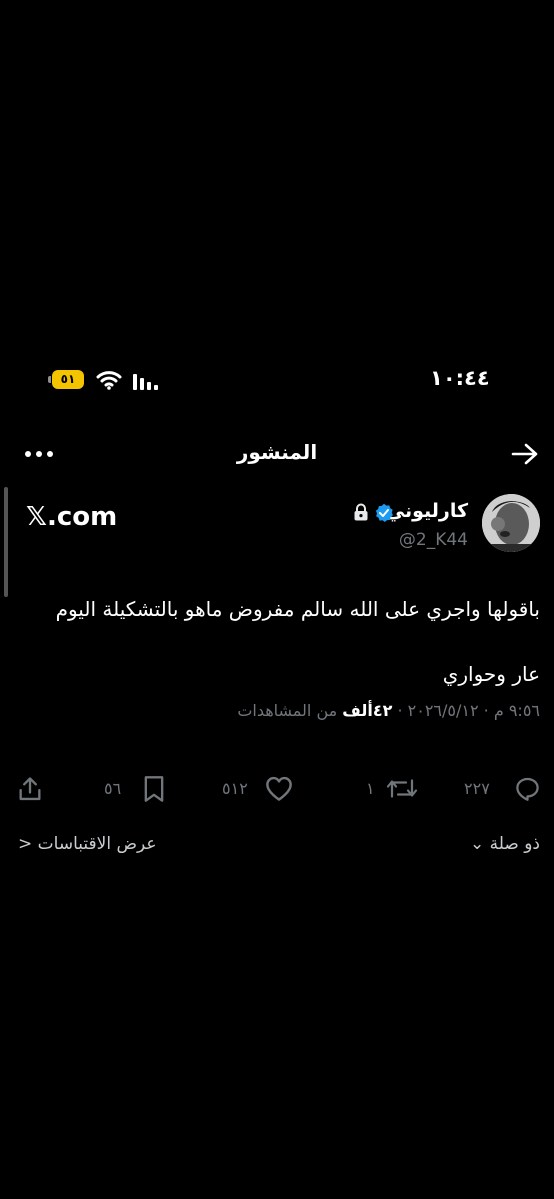  I want to click on lock-icon, so click(361, 512).